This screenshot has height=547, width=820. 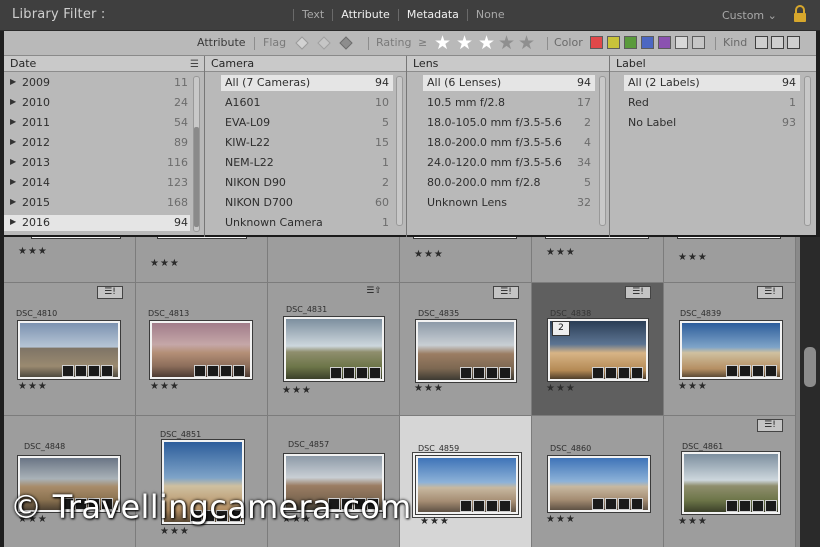 What do you see at coordinates (194, 64) in the screenshot?
I see `column-menu-icon: ☰` at bounding box center [194, 64].